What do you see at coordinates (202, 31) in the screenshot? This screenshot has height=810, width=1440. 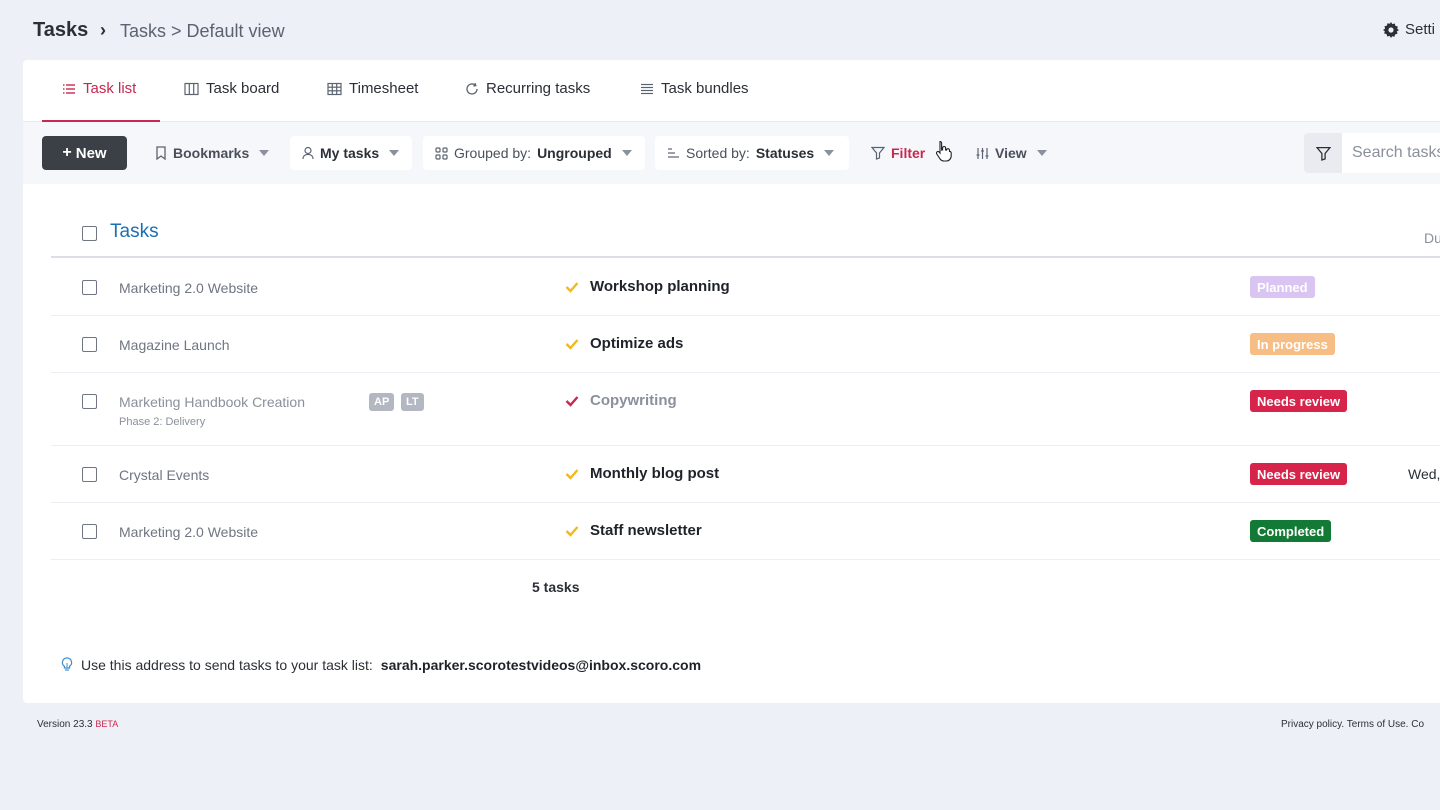 I see `breadcrumb: Tasks > Default view` at bounding box center [202, 31].